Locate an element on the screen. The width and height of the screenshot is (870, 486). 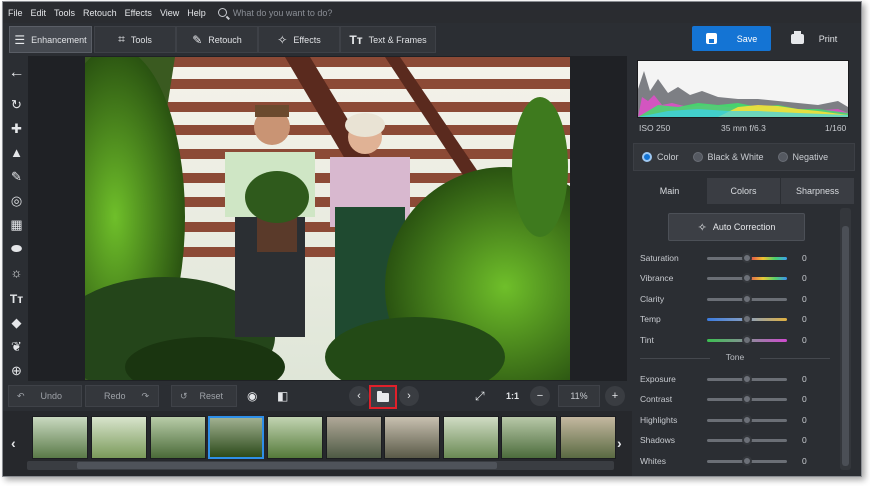
slider-label: Temp is located at coordinates (650, 319).